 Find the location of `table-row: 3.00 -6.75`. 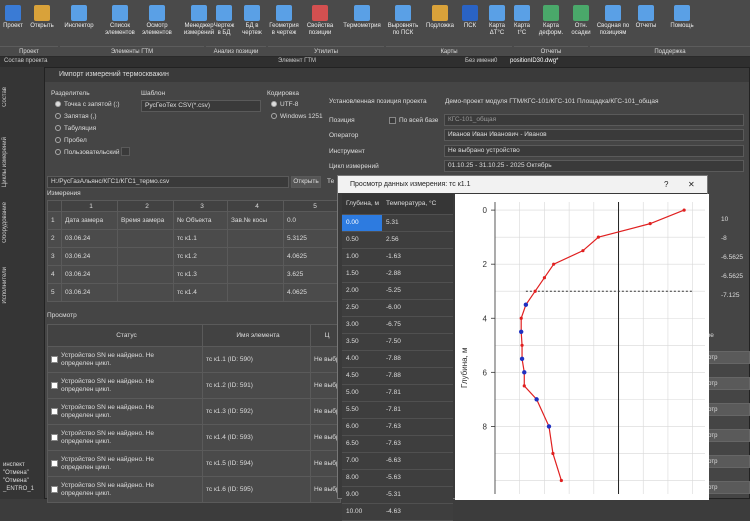

table-row: 3.00 -6.75 is located at coordinates (397, 325).